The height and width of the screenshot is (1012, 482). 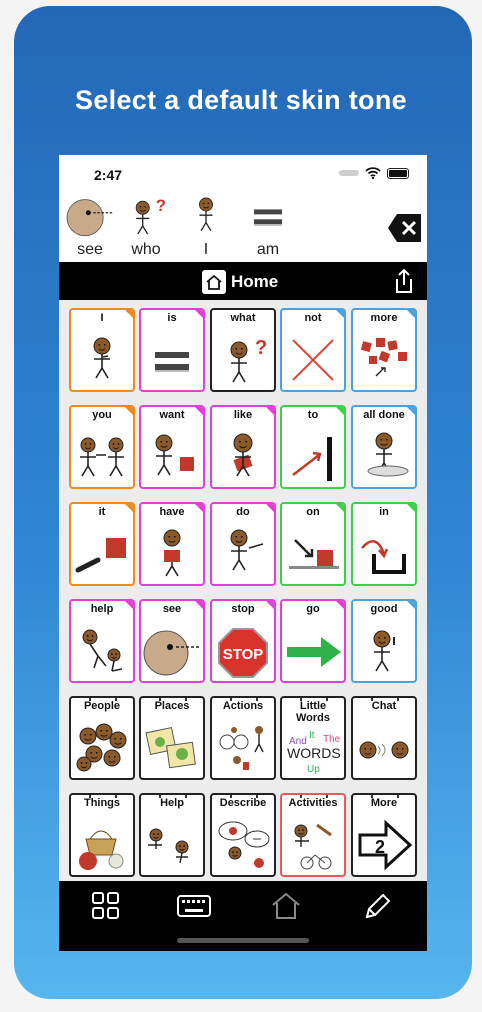 I want to click on grid-button: not, so click(x=313, y=350).